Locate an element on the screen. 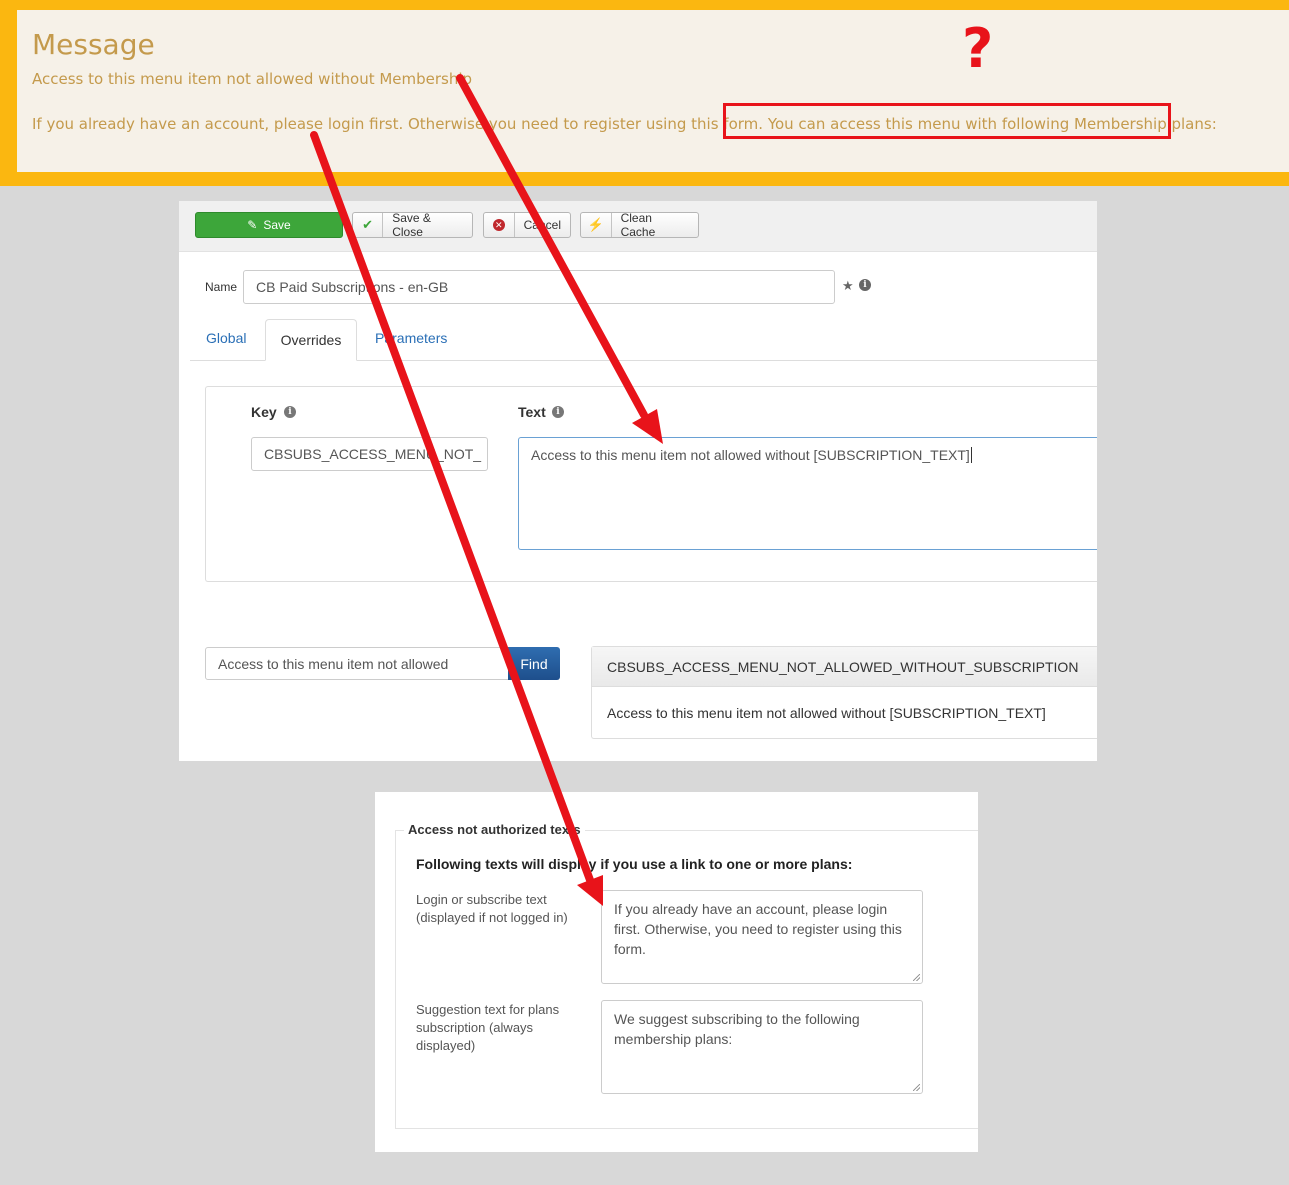 This screenshot has height=1185, width=1289. clean-cache-label: Clean Cache is located at coordinates (638, 225).